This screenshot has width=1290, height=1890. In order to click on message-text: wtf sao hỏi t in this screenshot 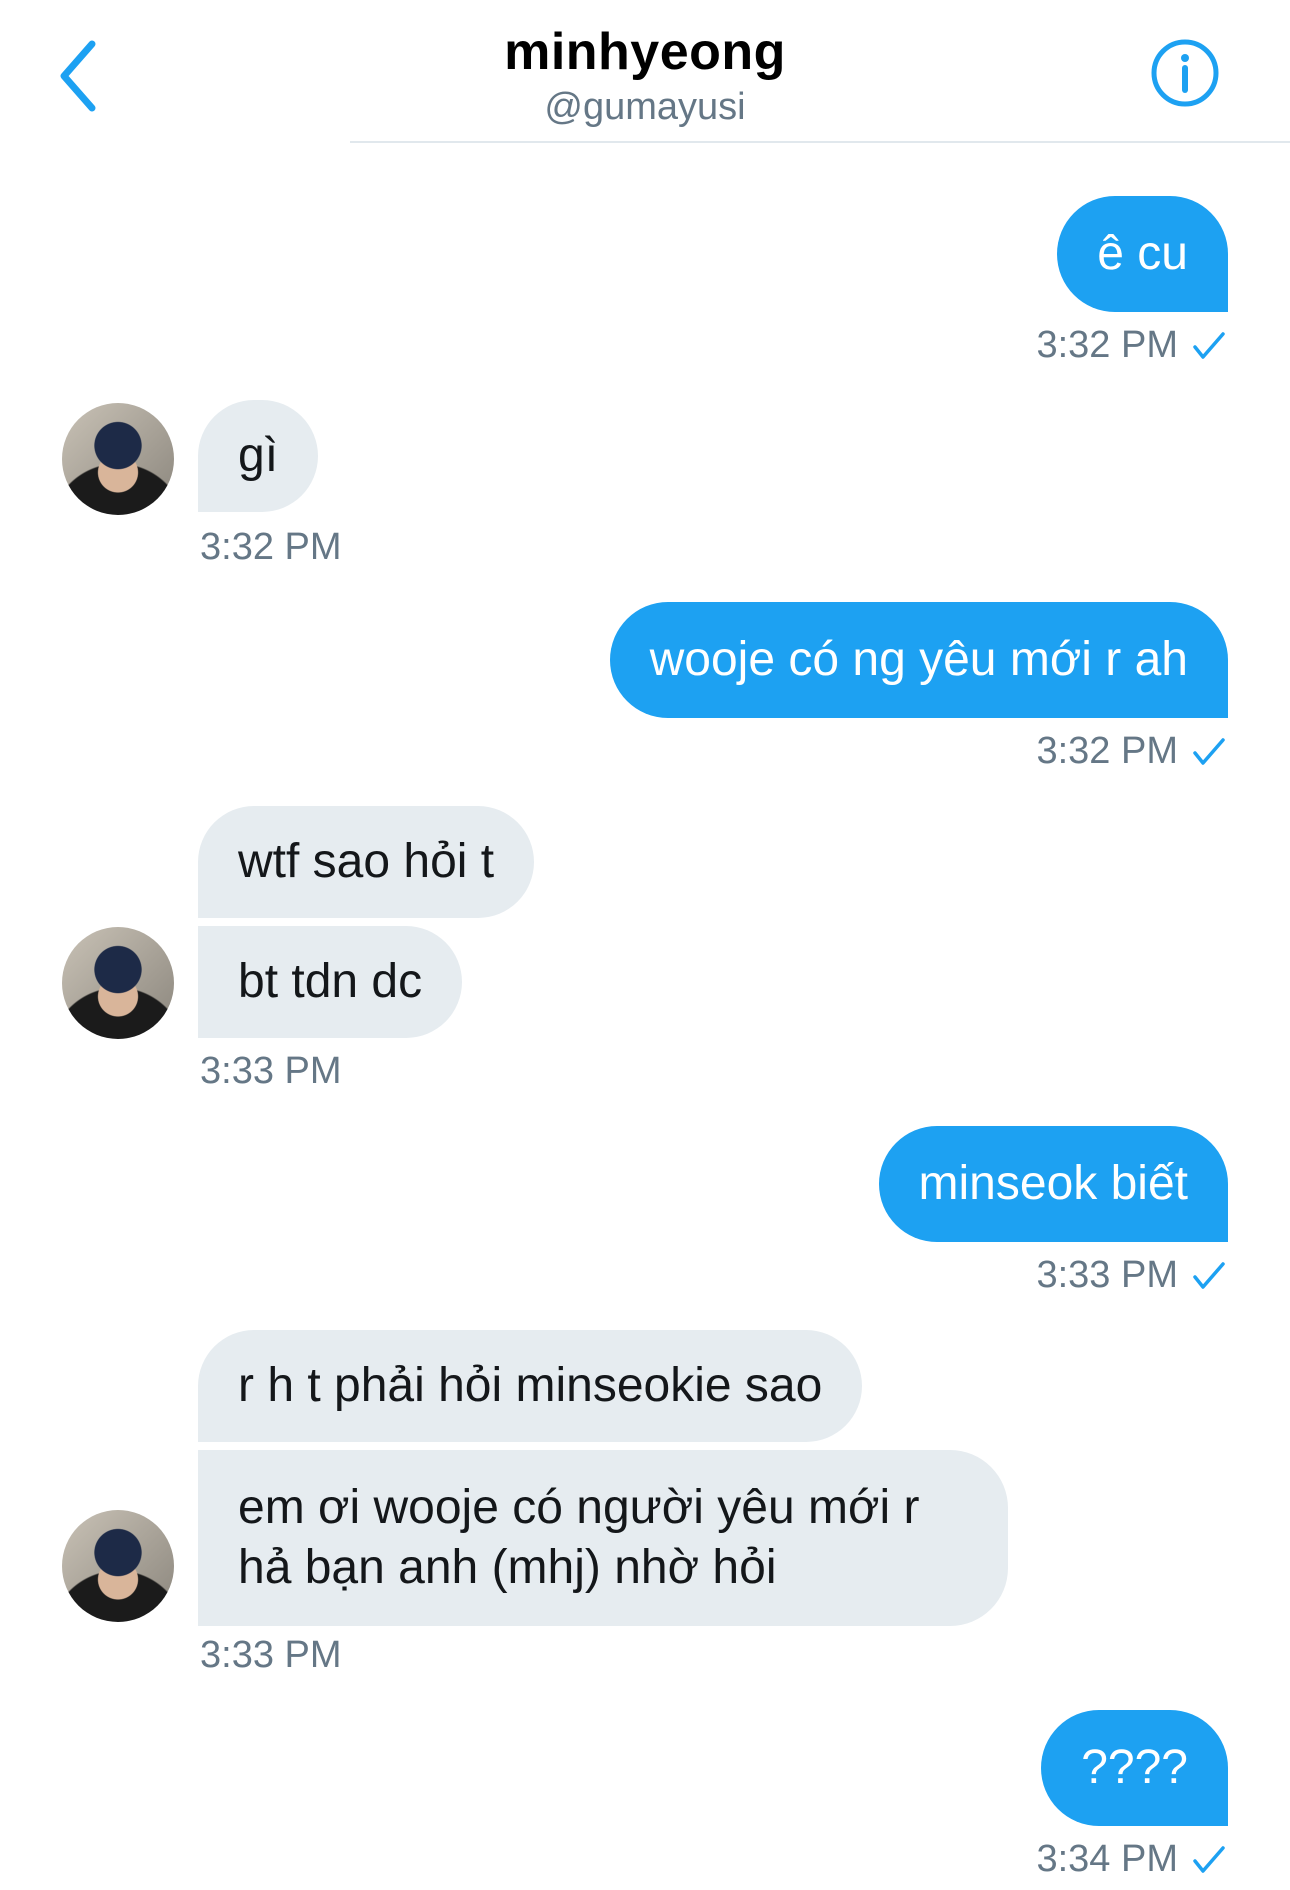, I will do `click(366, 861)`.